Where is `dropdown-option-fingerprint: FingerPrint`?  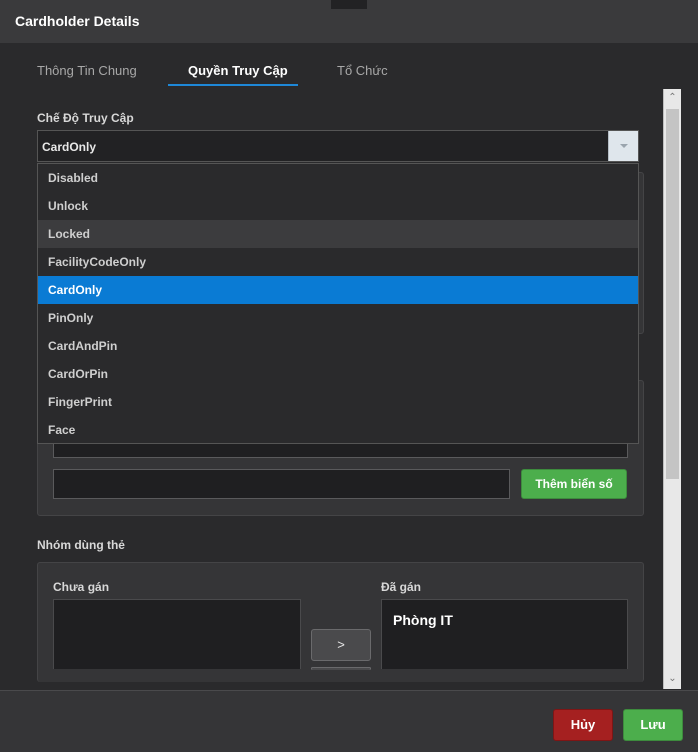
dropdown-option-fingerprint: FingerPrint is located at coordinates (338, 402).